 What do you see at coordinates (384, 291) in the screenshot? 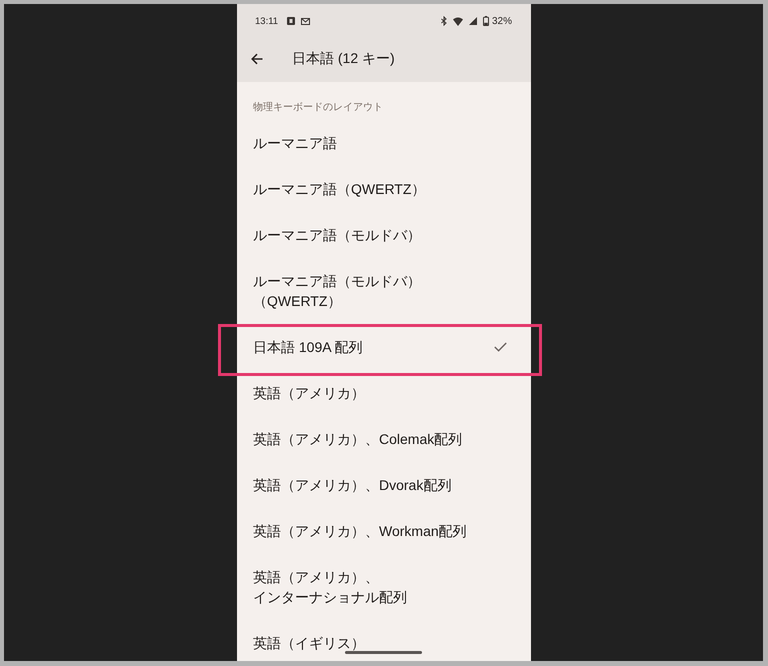
I see `layout-option: ルーマニア語（モルドバ）（QWERTZ）` at bounding box center [384, 291].